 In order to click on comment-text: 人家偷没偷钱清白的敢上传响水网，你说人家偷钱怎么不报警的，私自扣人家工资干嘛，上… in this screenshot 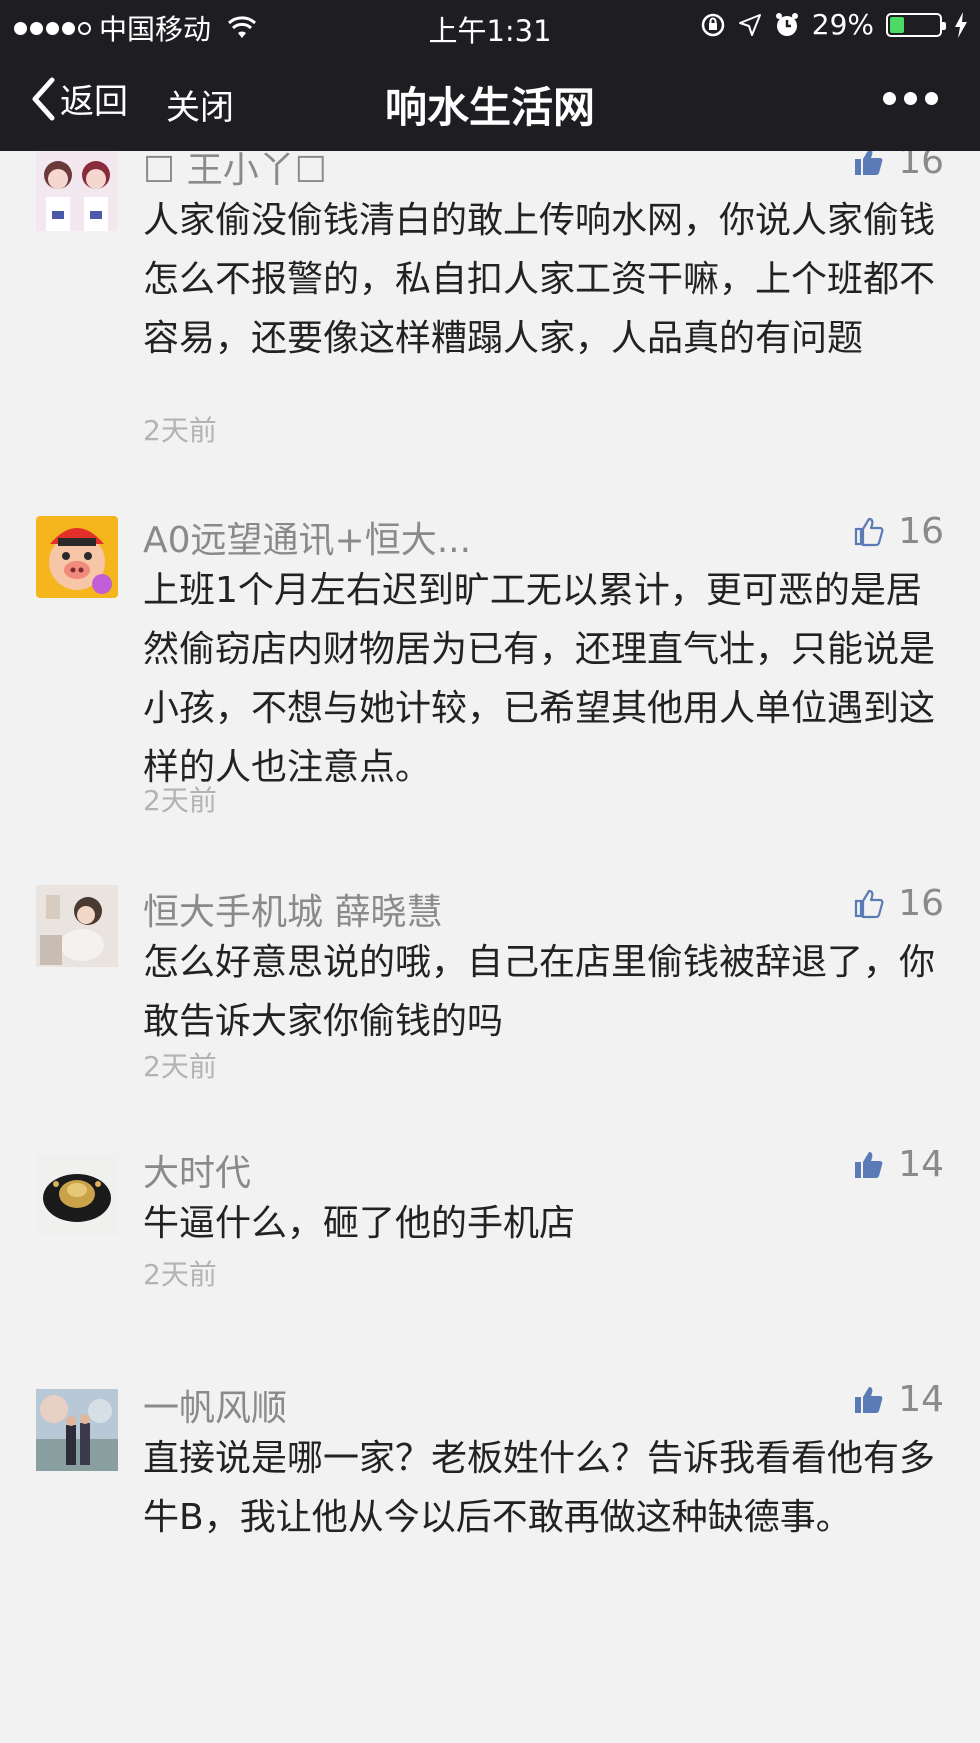, I will do `click(539, 279)`.